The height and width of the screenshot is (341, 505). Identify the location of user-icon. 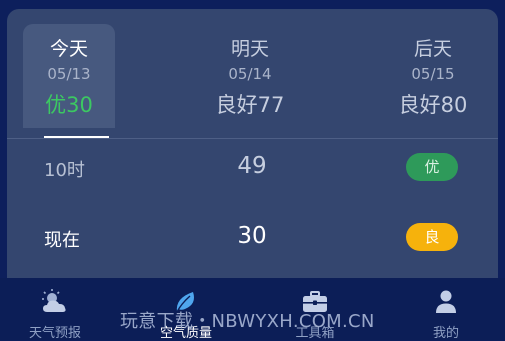
(446, 302).